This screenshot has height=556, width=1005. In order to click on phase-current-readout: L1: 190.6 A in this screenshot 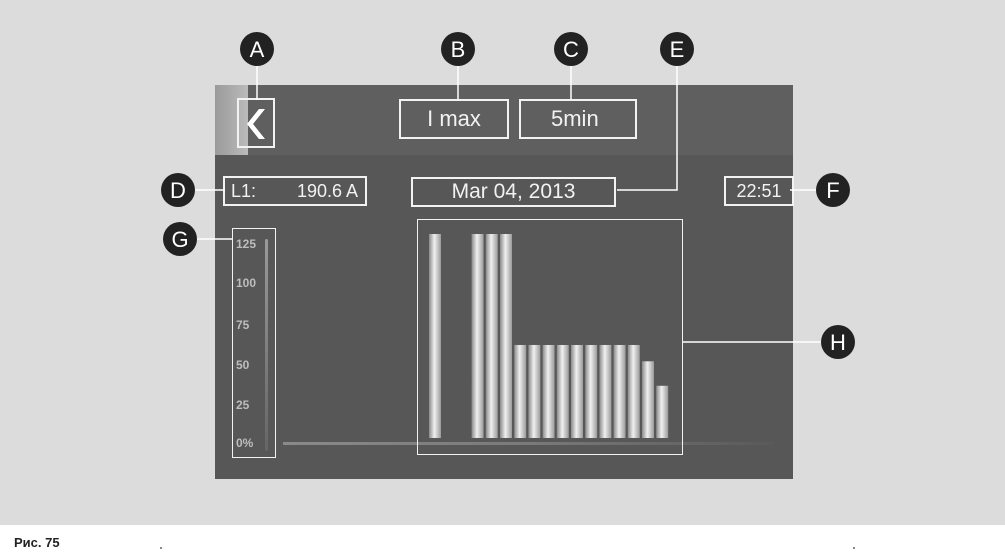, I will do `click(295, 191)`.